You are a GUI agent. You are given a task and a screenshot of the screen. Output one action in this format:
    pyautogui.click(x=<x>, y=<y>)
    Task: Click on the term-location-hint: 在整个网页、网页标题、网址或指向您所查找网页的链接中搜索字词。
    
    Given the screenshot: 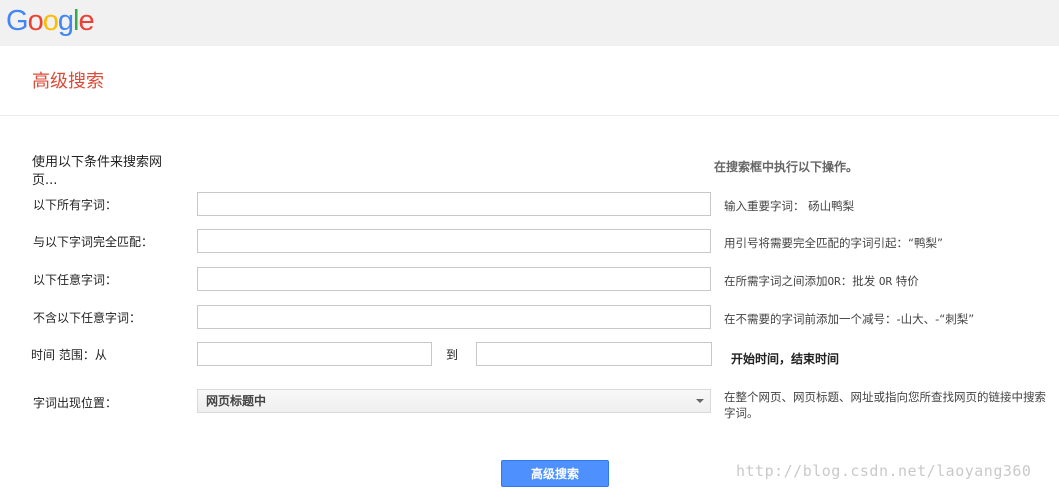 What is the action you would take?
    pyautogui.click(x=885, y=405)
    